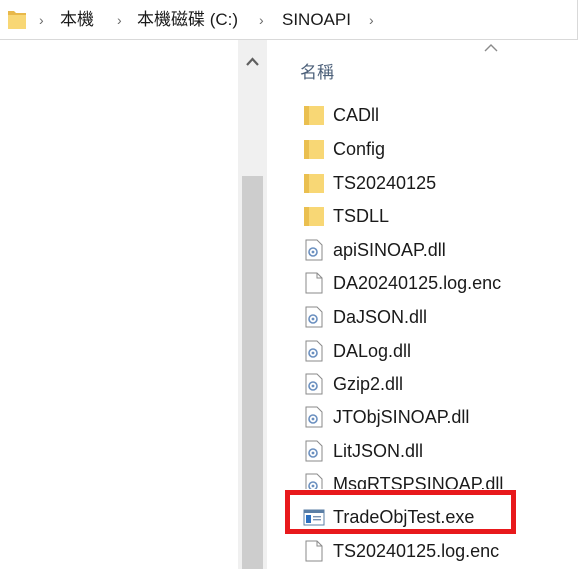 This screenshot has width=588, height=569. I want to click on list-item: DaJSON.dll, so click(438, 316).